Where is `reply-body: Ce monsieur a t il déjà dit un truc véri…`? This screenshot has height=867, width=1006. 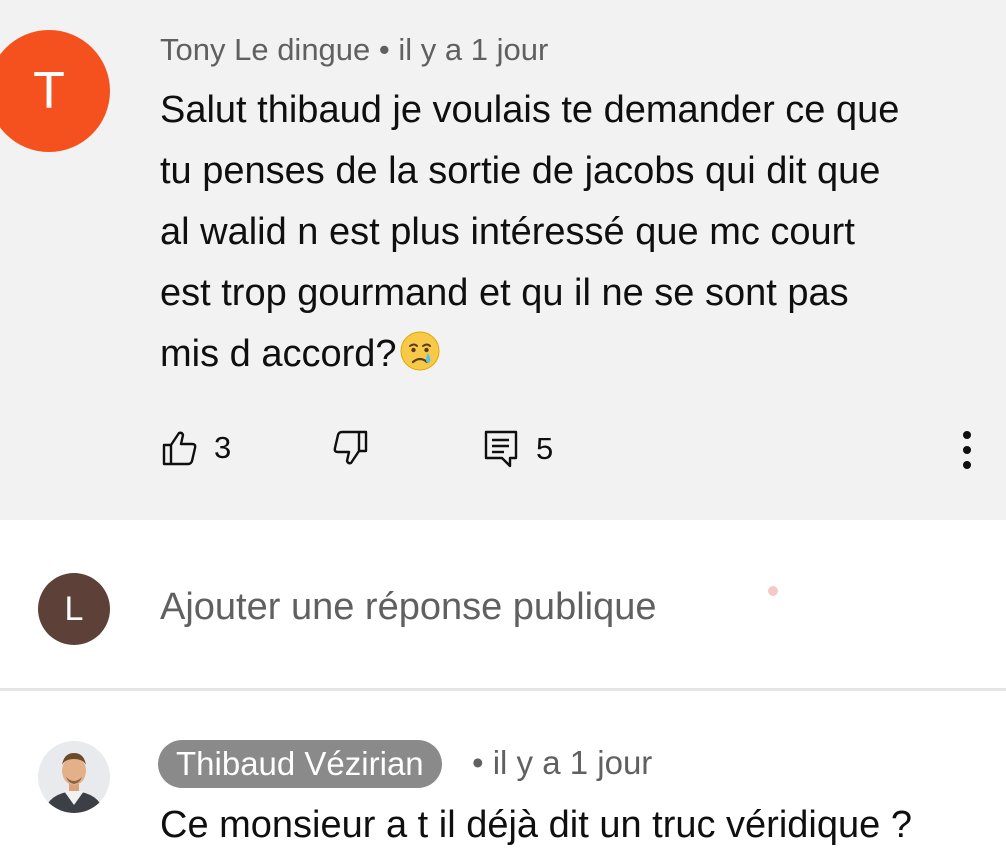
reply-body: Ce monsieur a t il déjà dit un truc véri… is located at coordinates (536, 825).